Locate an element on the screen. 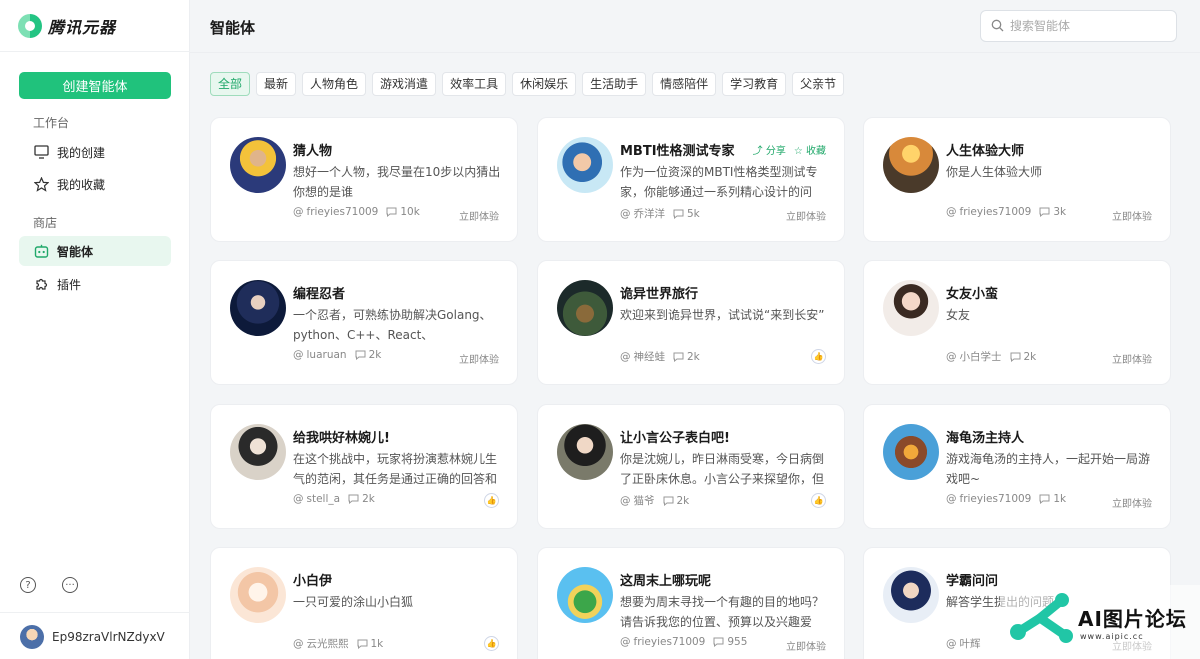 This screenshot has height=659, width=1200. user-name: Ep98zraVlrNZdyxV is located at coordinates (108, 637).